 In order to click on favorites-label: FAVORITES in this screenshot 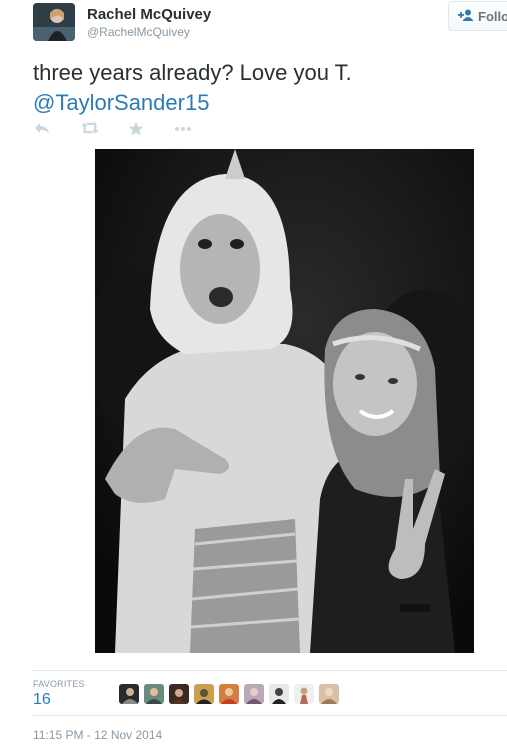, I will do `click(59, 684)`.